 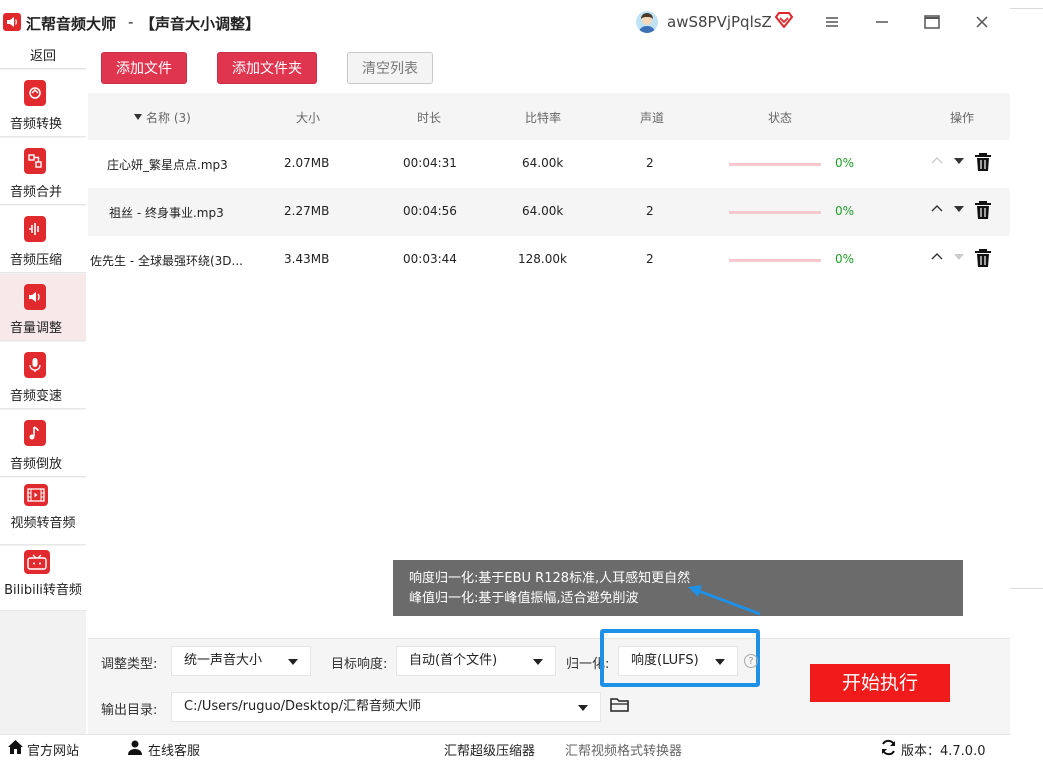 What do you see at coordinates (43, 578) in the screenshot?
I see `sidebar-item-bilibili-to-audio: Bilibili转音频` at bounding box center [43, 578].